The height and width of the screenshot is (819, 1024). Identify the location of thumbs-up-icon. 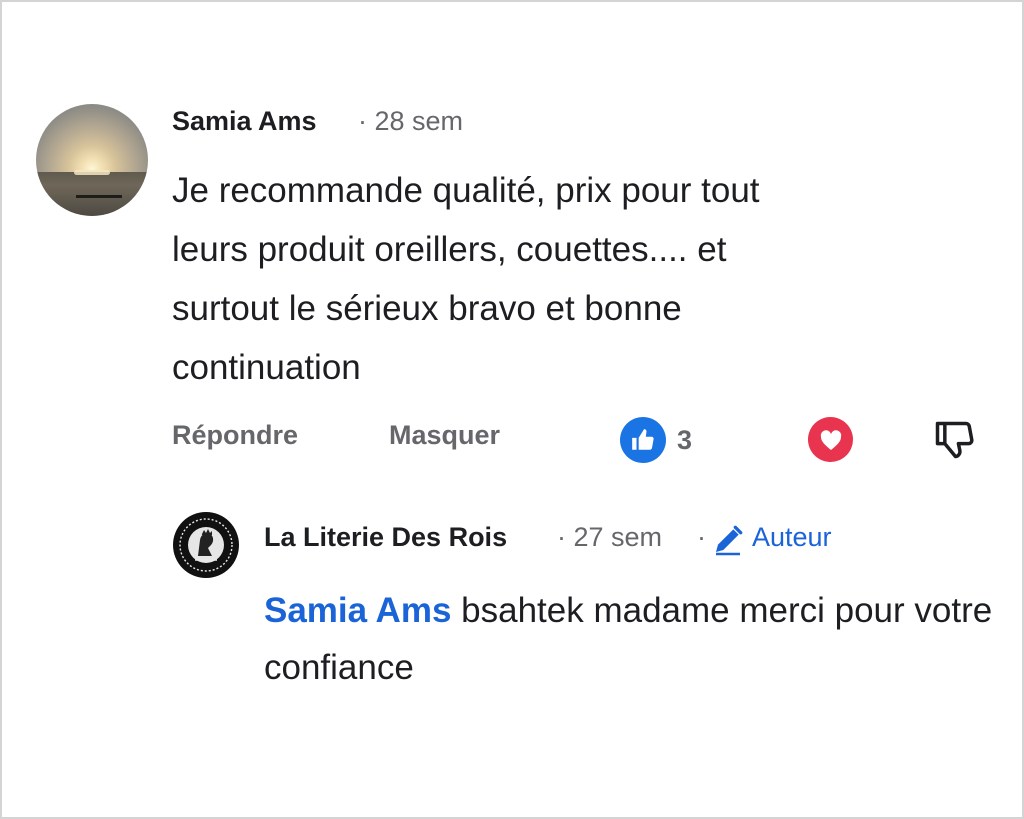
(643, 440).